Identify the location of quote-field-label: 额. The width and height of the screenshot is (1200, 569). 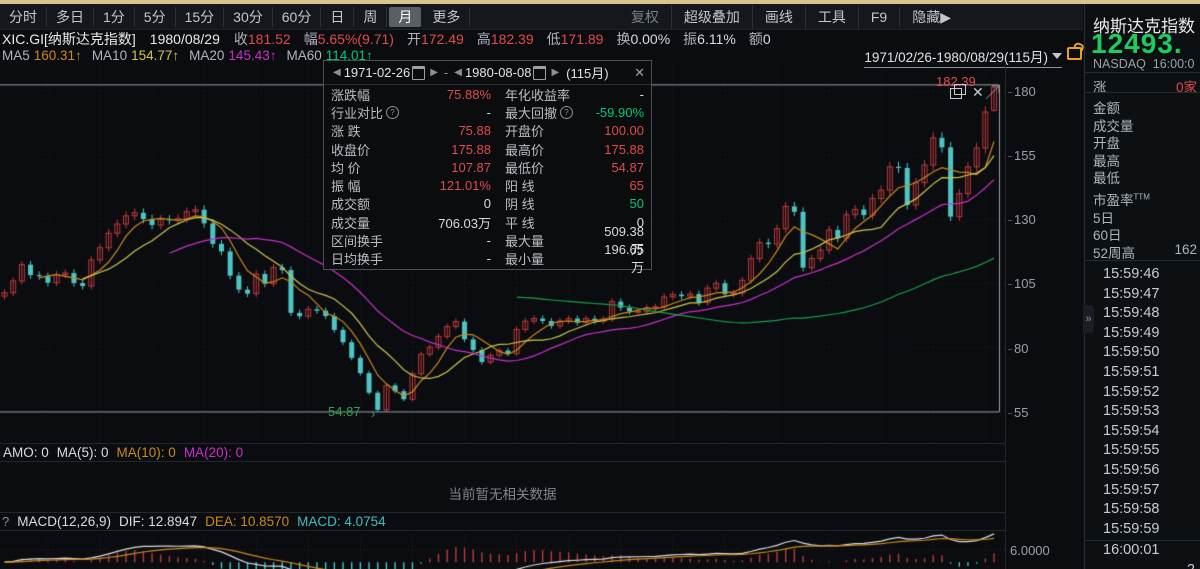
(755, 38).